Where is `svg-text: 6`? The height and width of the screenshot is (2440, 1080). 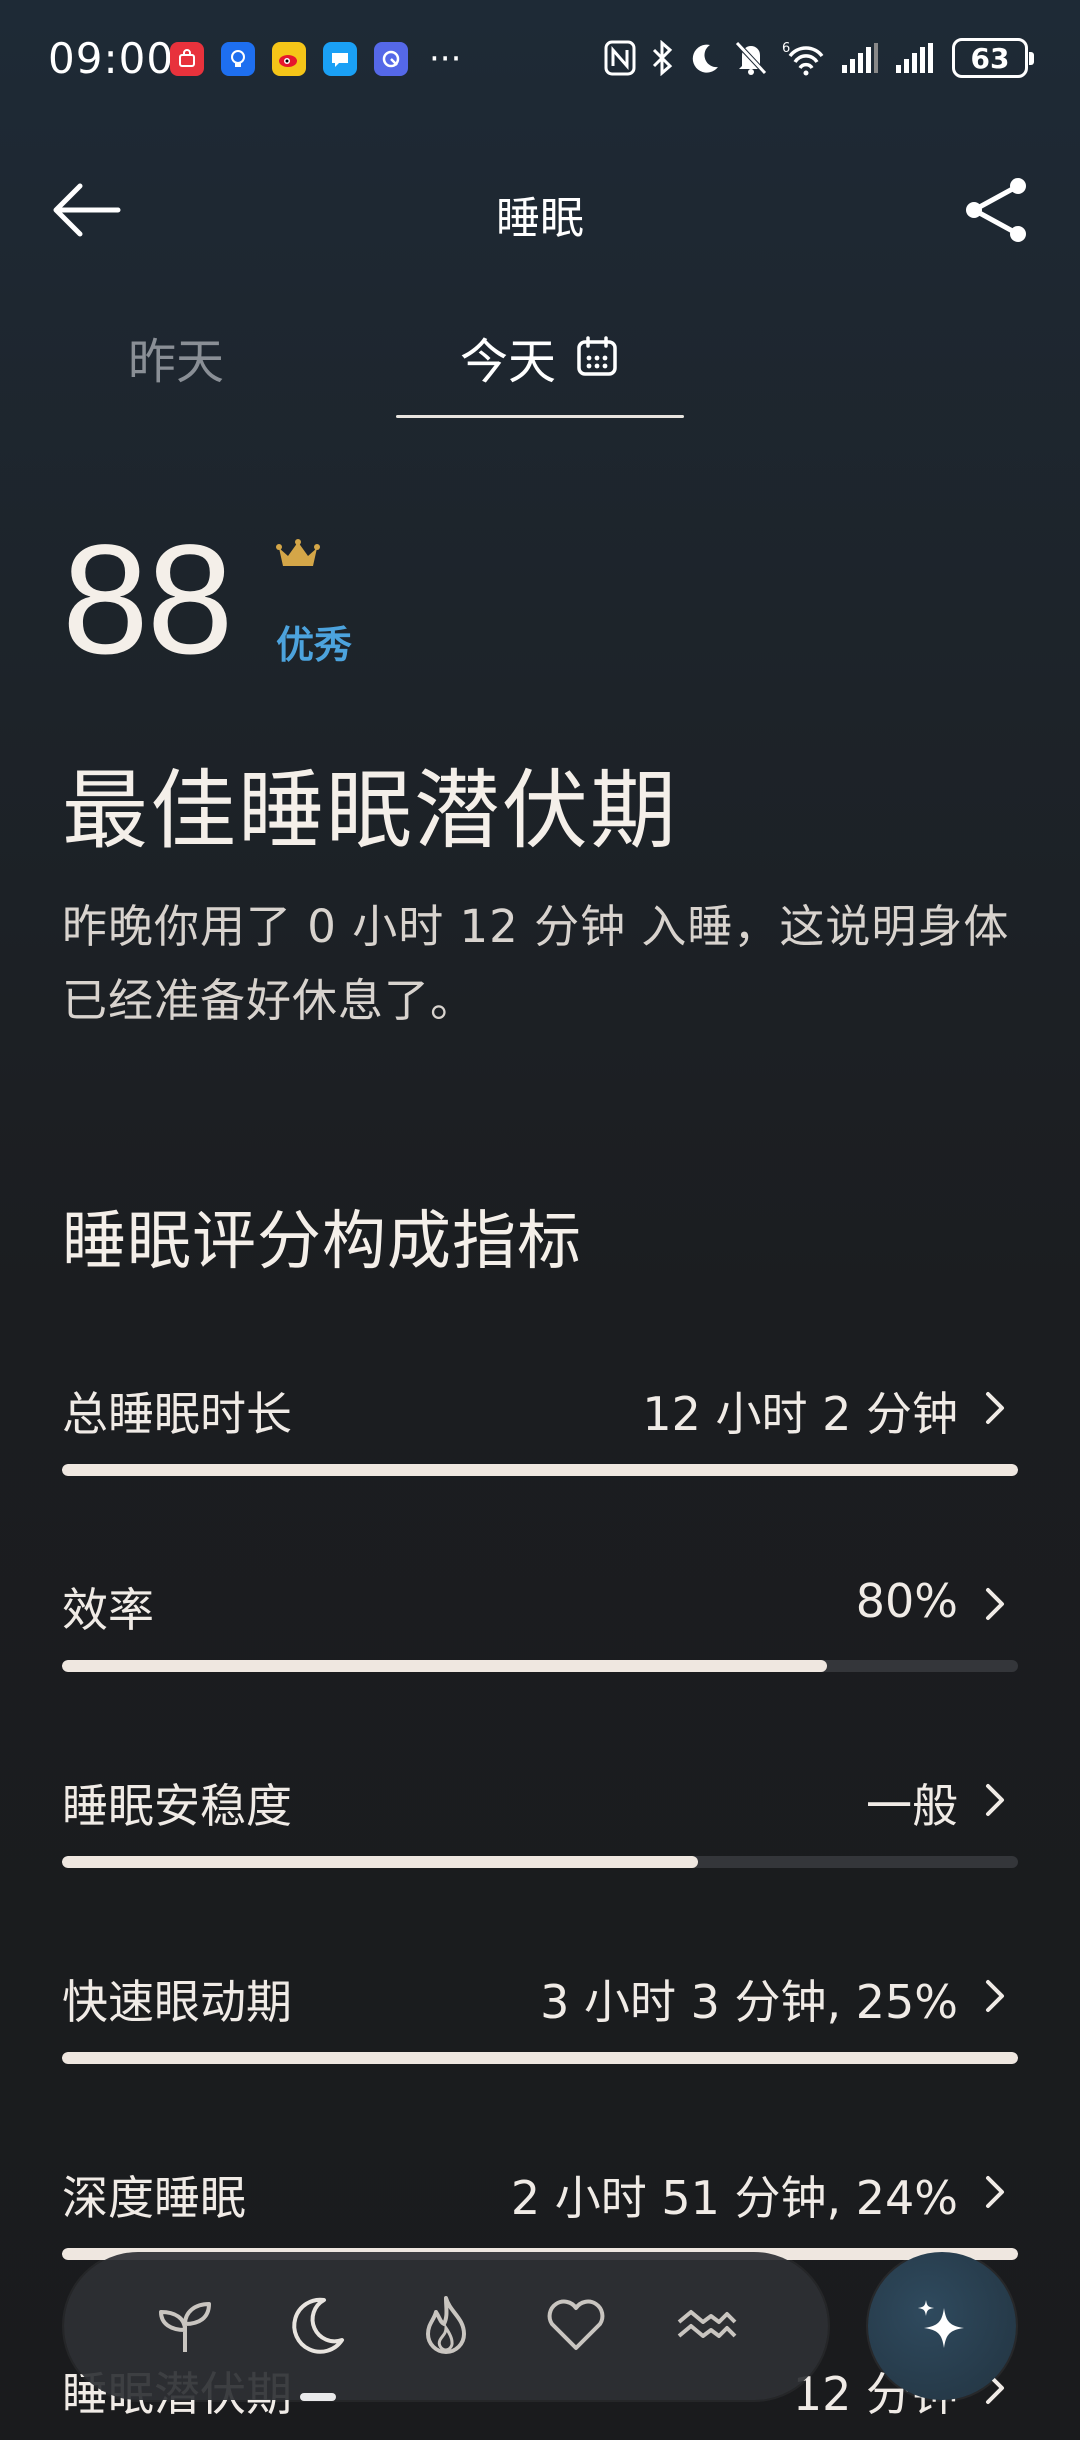 svg-text: 6 is located at coordinates (786, 48).